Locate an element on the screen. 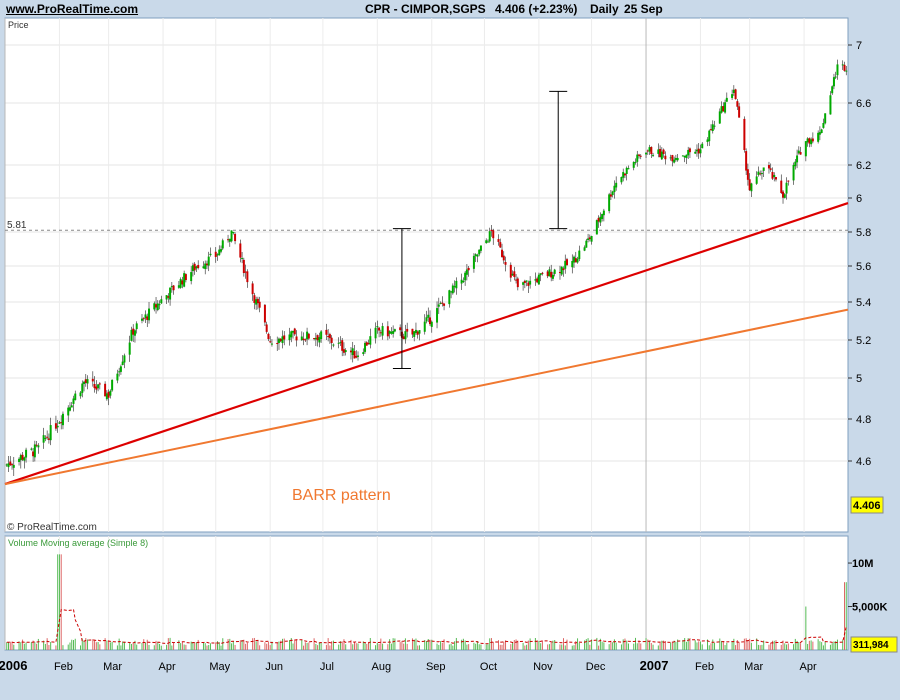 The height and width of the screenshot is (700, 900). price-tick-label: 6.6 is located at coordinates (863, 104).